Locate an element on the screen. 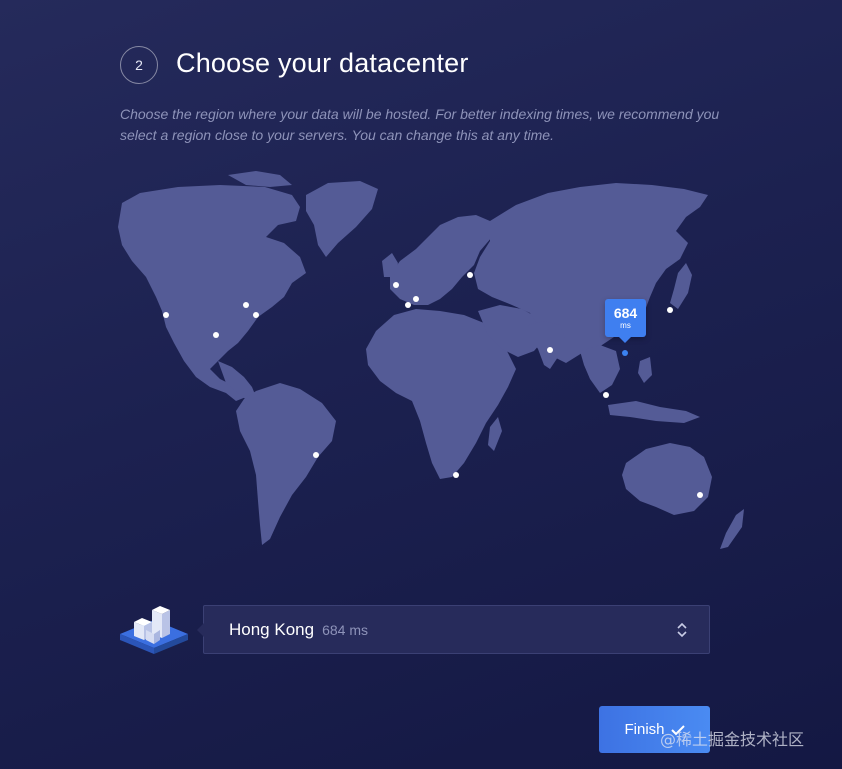  step-number: 2 is located at coordinates (139, 65).